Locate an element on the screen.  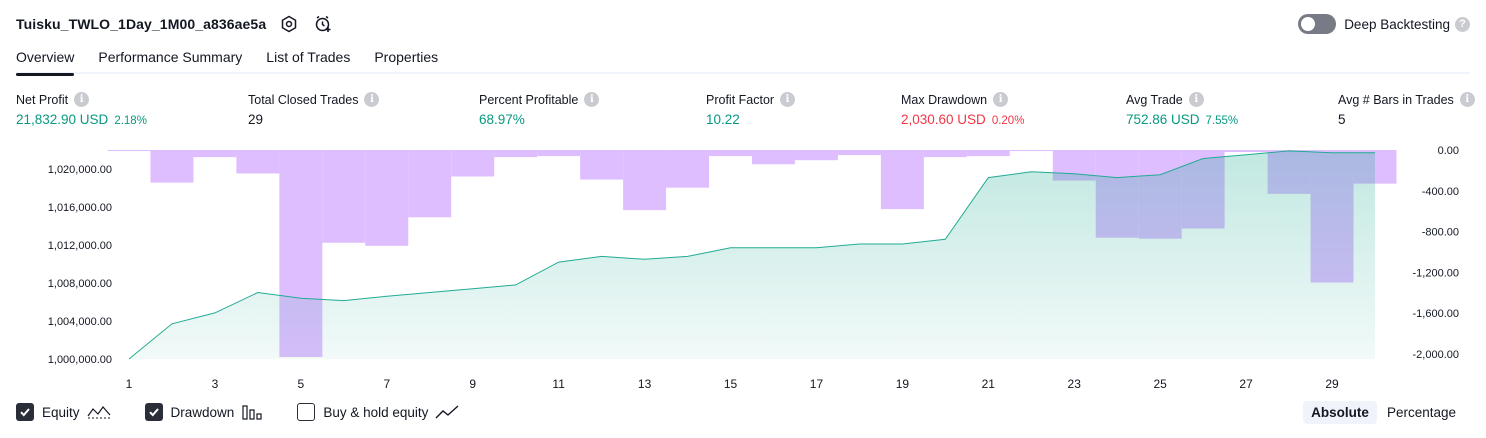
x-axis-label: 1 is located at coordinates (129, 384).